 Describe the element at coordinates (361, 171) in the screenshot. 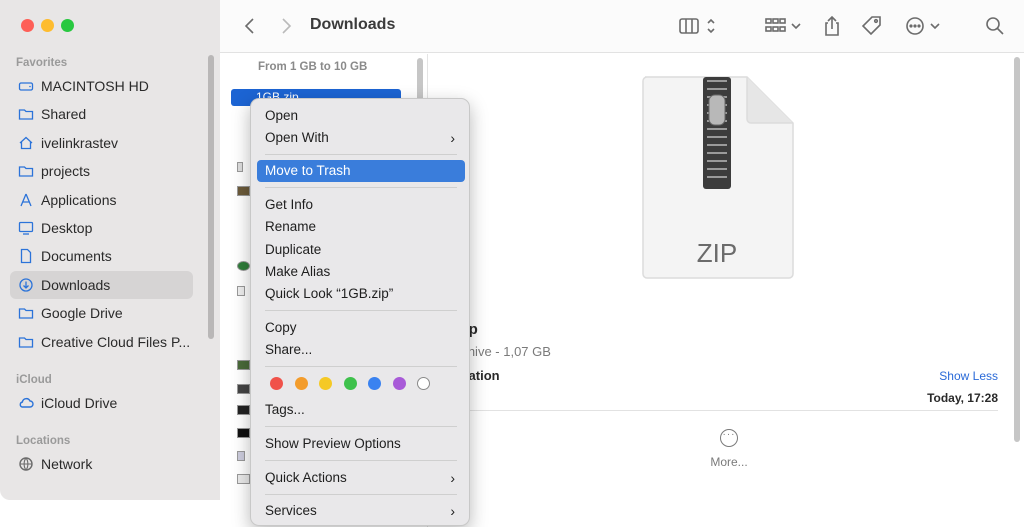

I see `menu-item-move-to-trash: Move to Trash` at that location.